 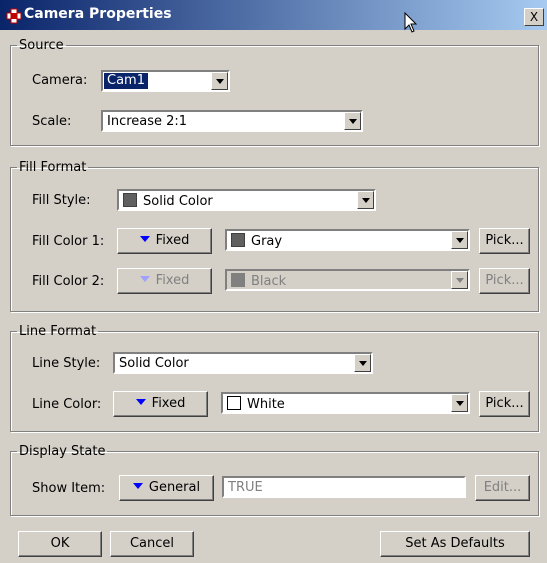 What do you see at coordinates (411, 22) in the screenshot?
I see `mouse-cursor-icon` at bounding box center [411, 22].